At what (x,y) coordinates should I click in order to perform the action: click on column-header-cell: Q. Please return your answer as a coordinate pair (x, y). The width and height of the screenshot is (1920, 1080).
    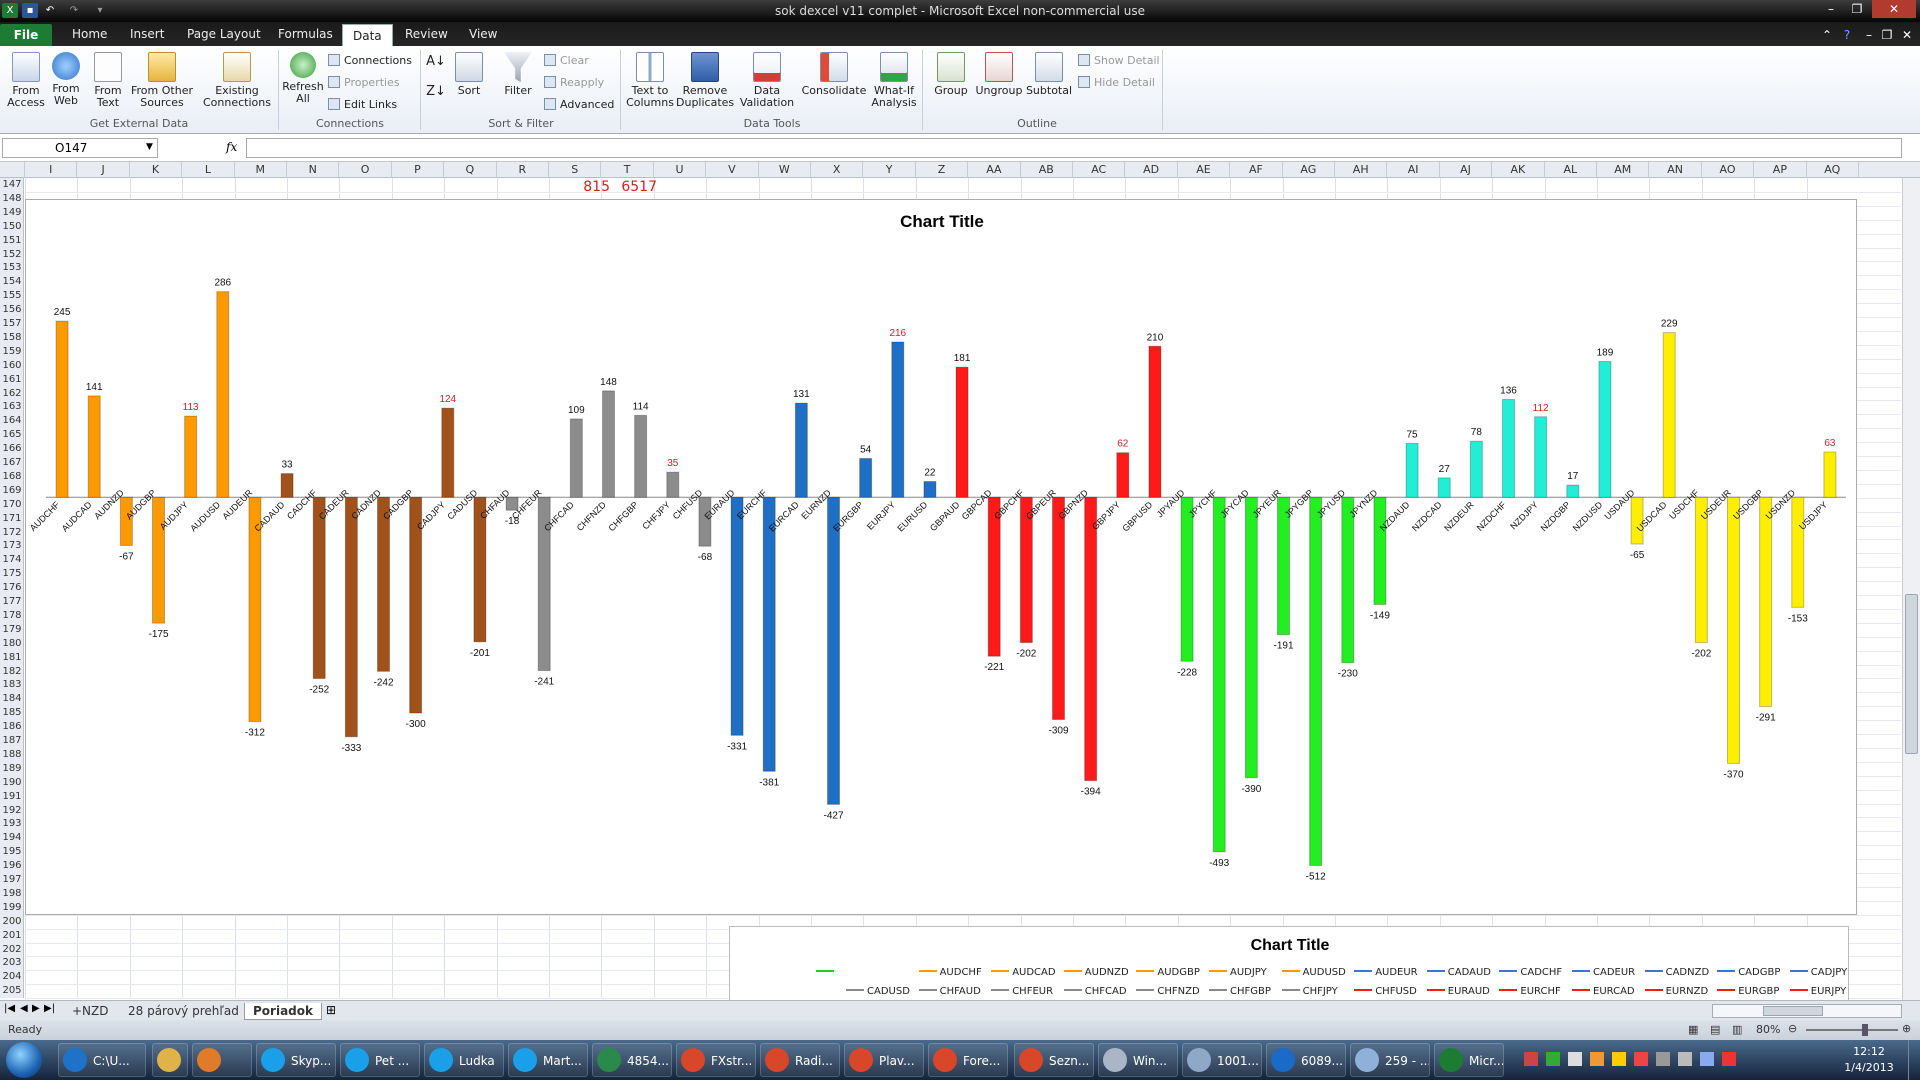
    Looking at the image, I should click on (470, 170).